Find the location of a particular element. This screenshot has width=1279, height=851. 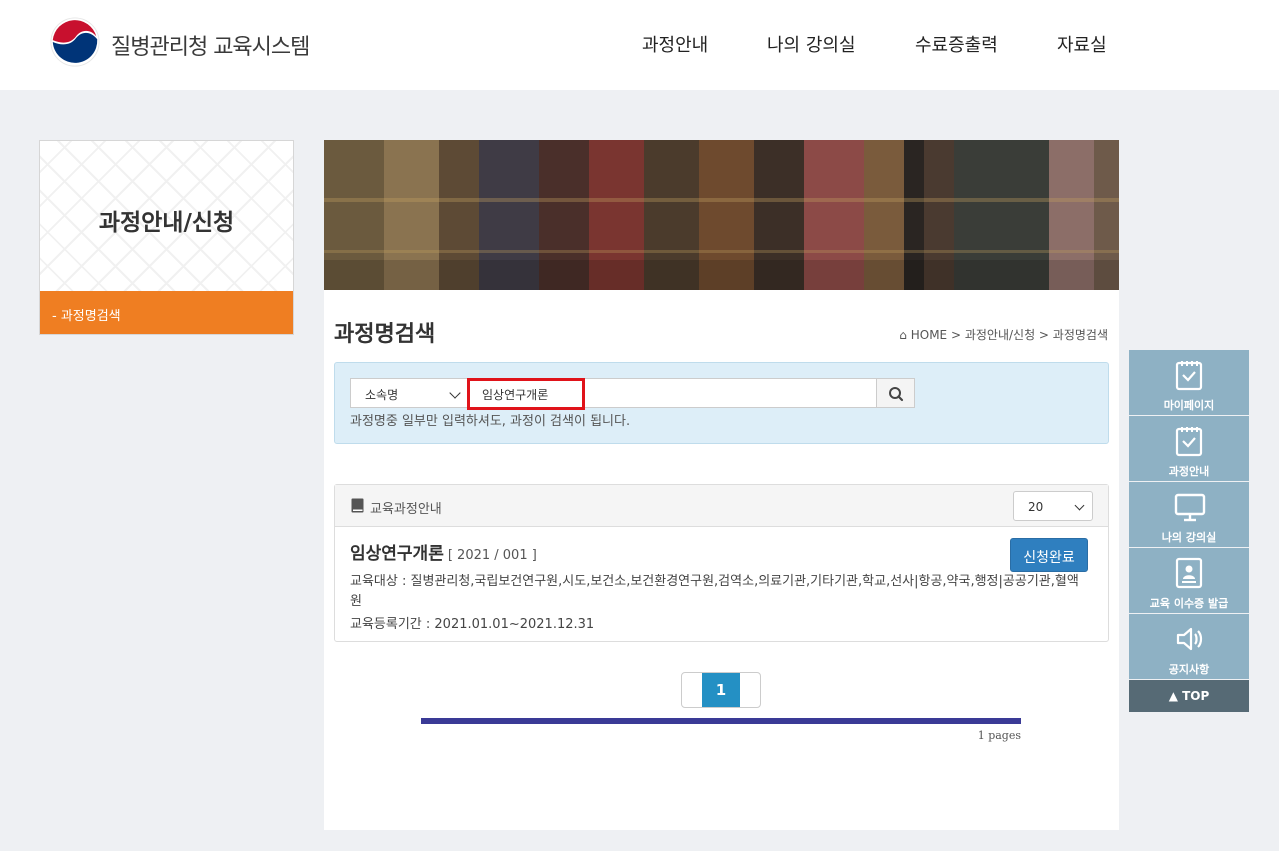

search-category-value: 소속명 is located at coordinates (382, 395).